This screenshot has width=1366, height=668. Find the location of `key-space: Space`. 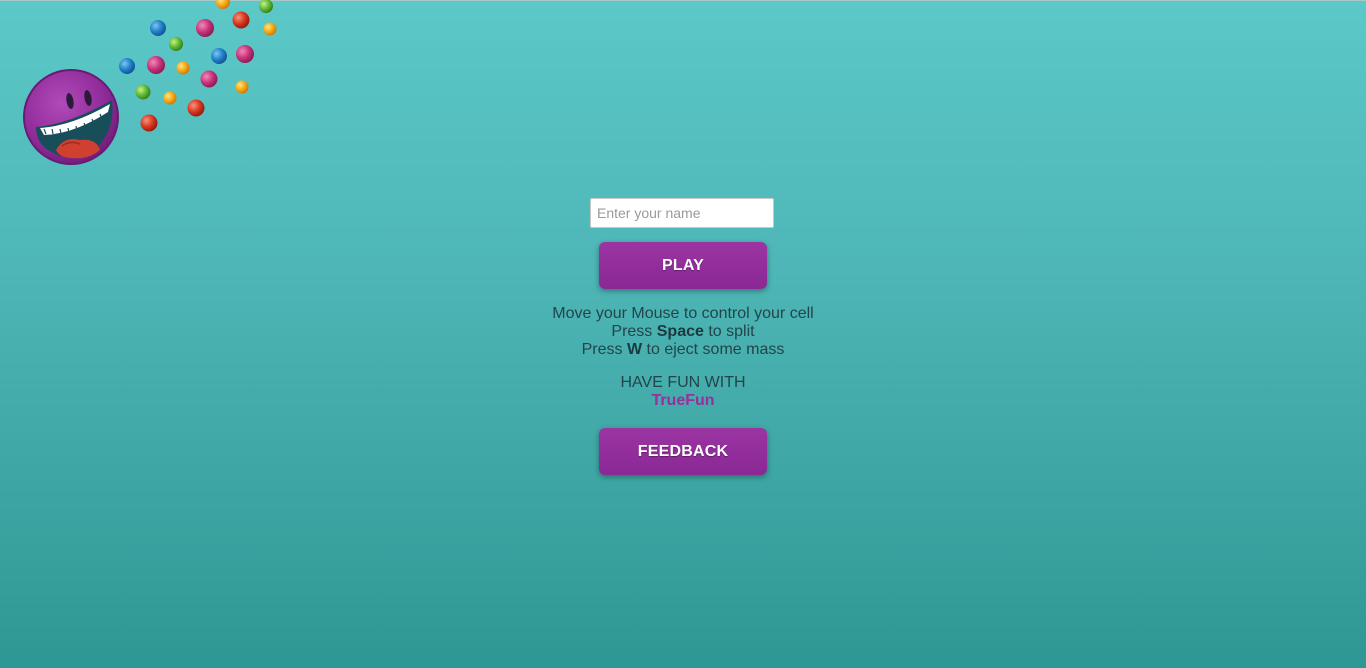

key-space: Space is located at coordinates (680, 331).